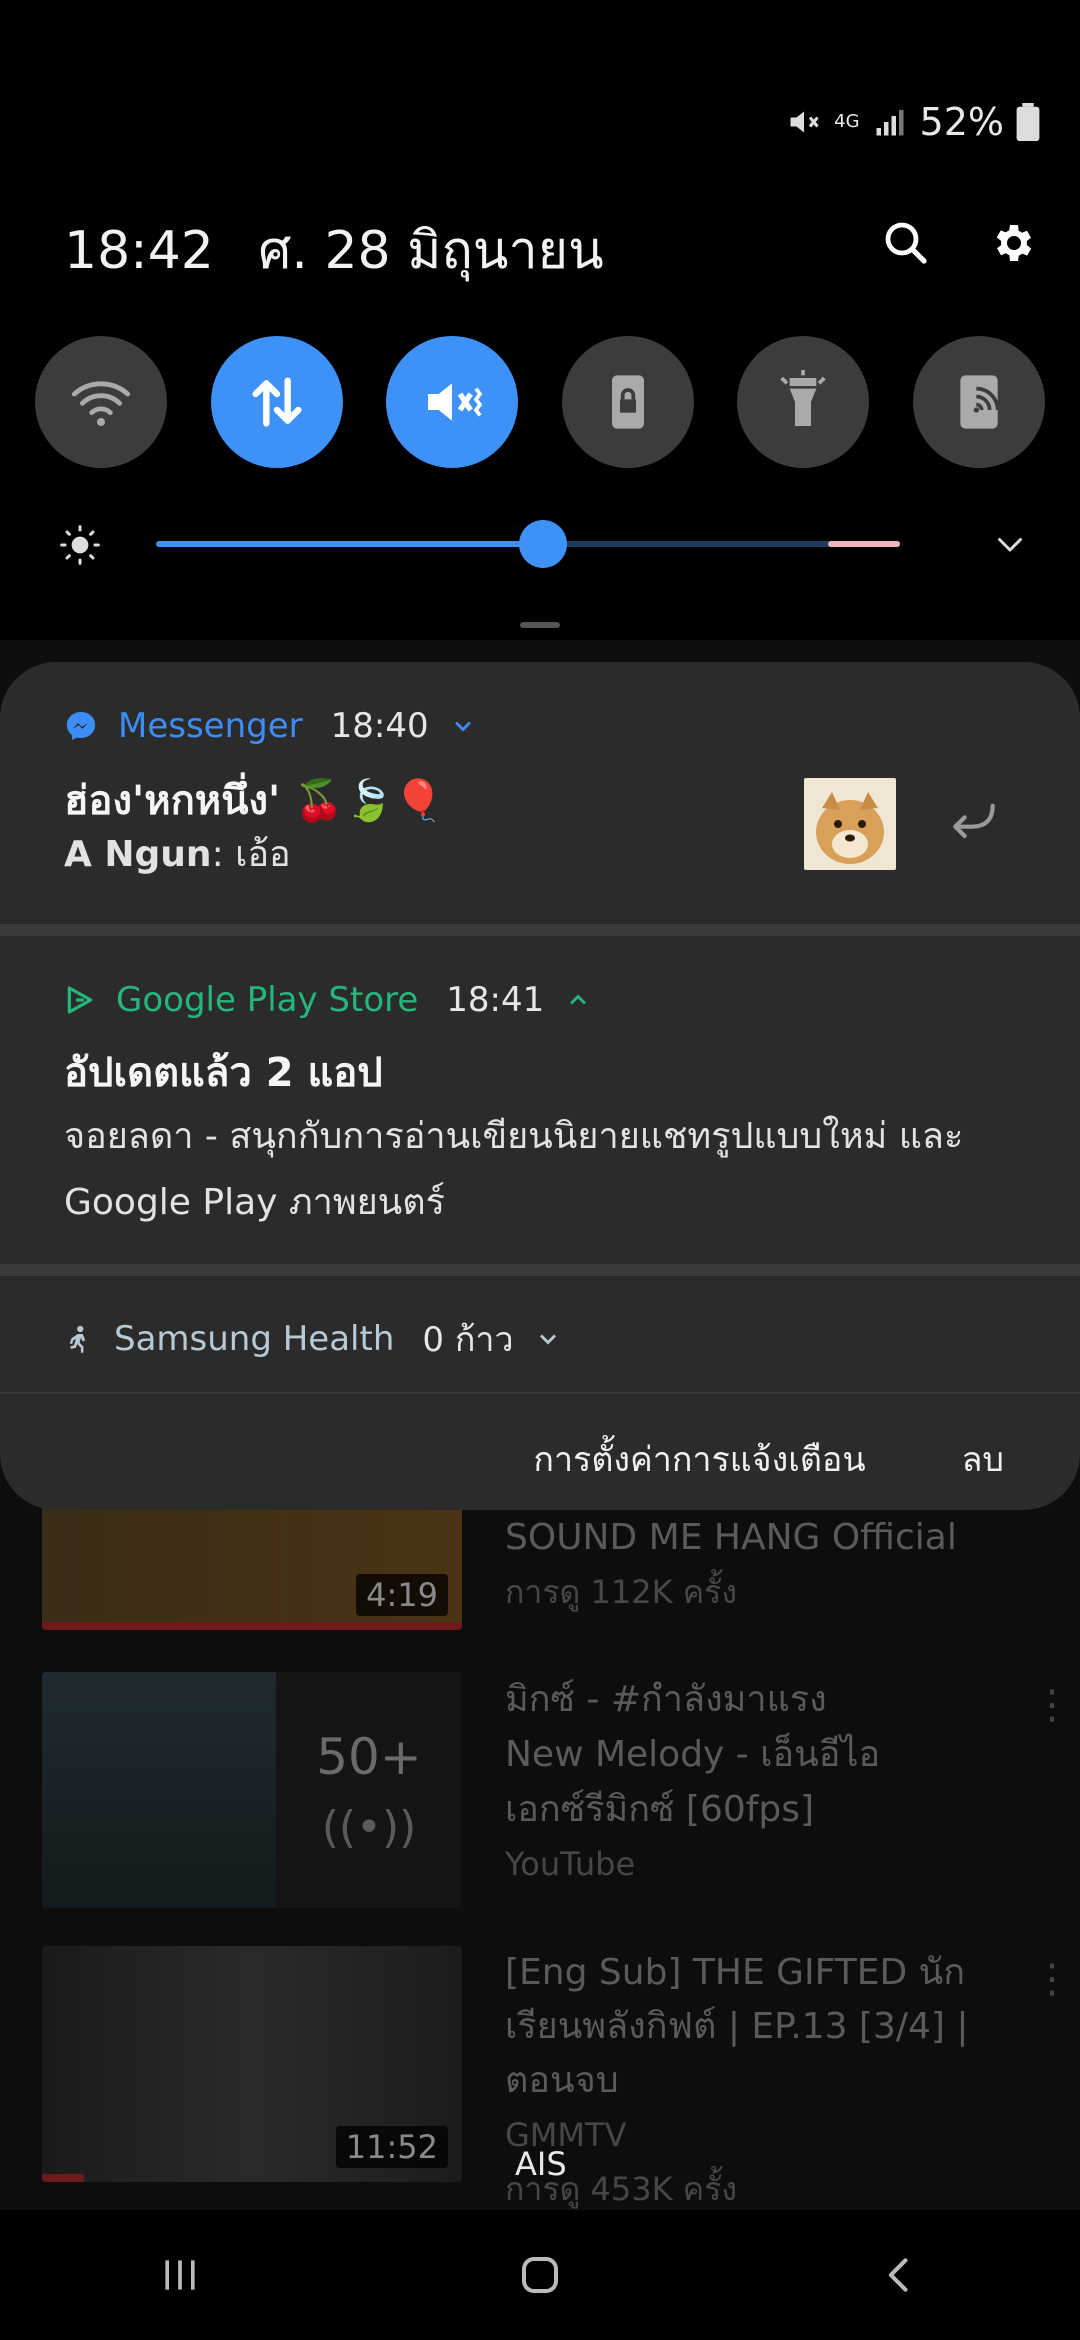  I want to click on video-title-line: เอกซ์รีมิกซ์ [60fps], so click(660, 1809).